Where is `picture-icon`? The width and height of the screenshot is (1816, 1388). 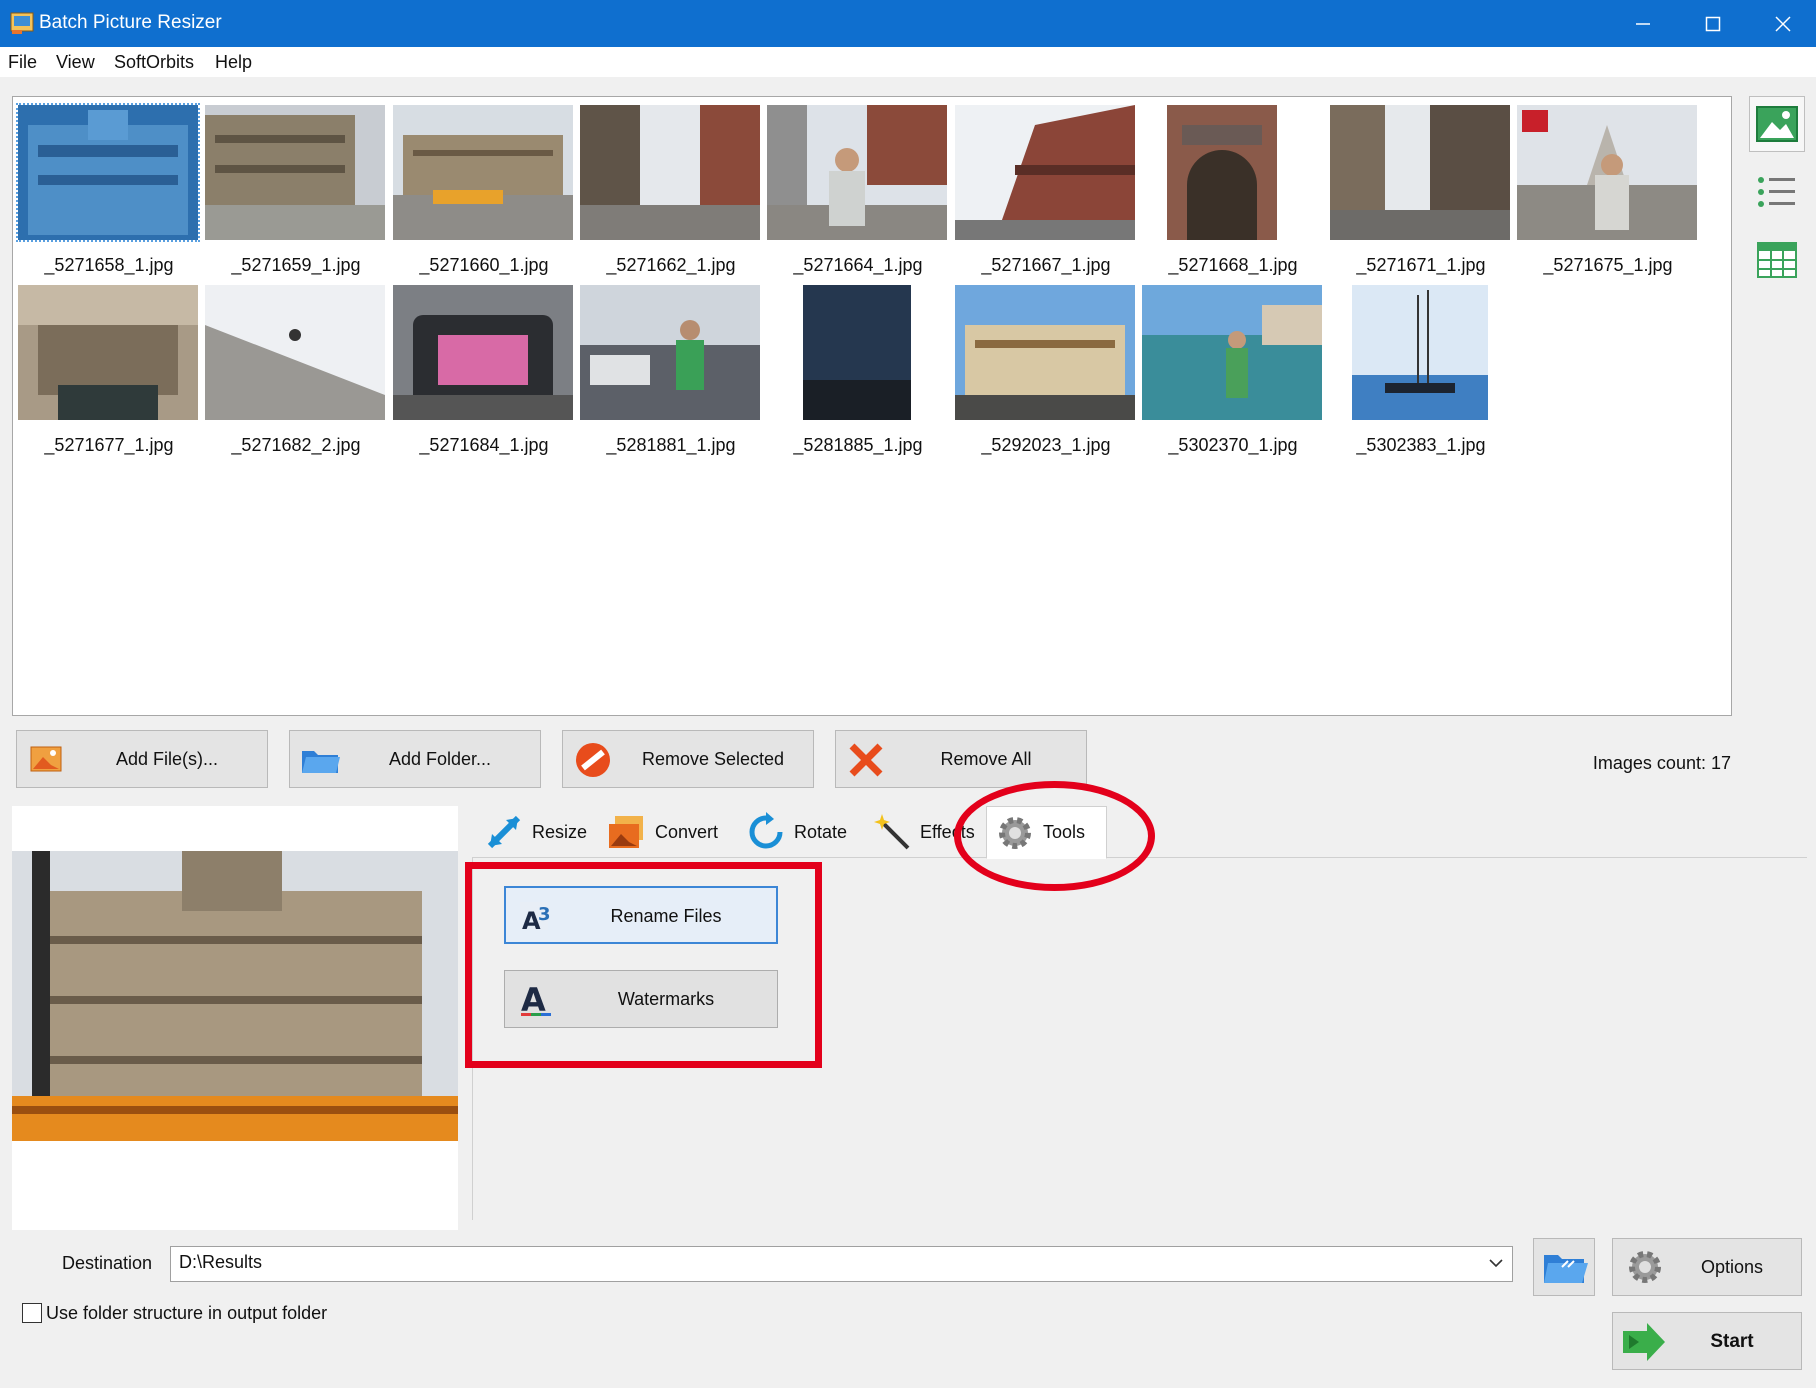
picture-icon is located at coordinates (1777, 124).